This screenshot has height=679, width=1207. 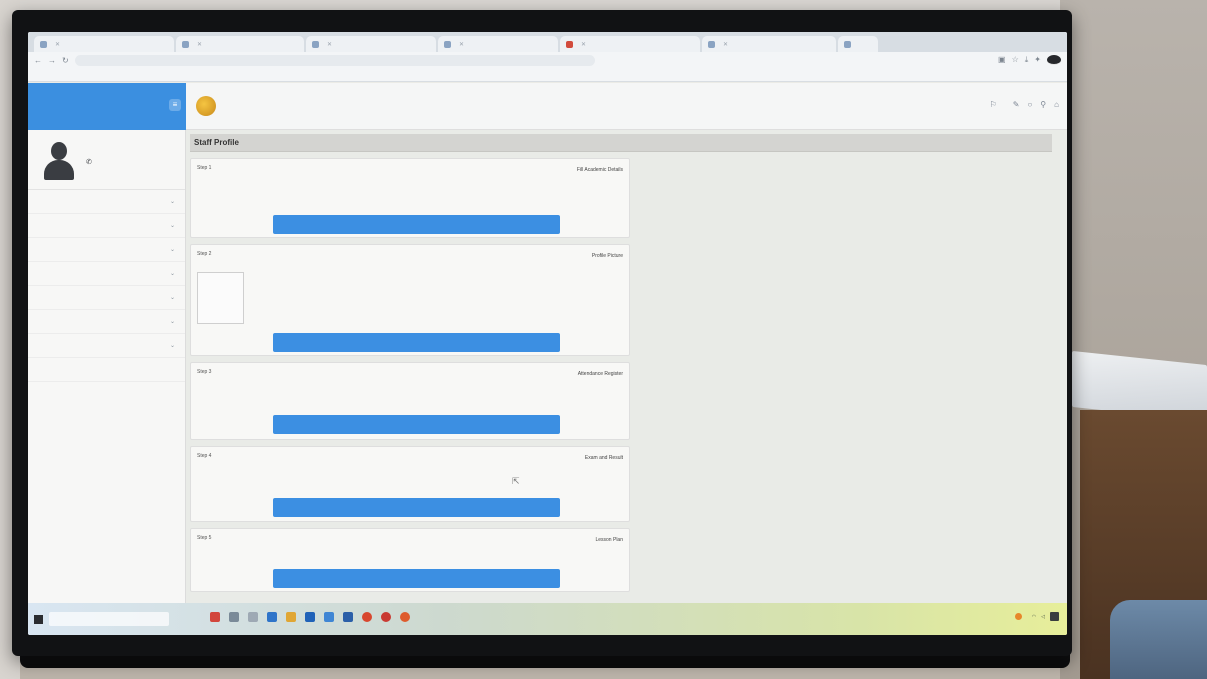 What do you see at coordinates (1029, 104) in the screenshot?
I see `info-icon: ○` at bounding box center [1029, 104].